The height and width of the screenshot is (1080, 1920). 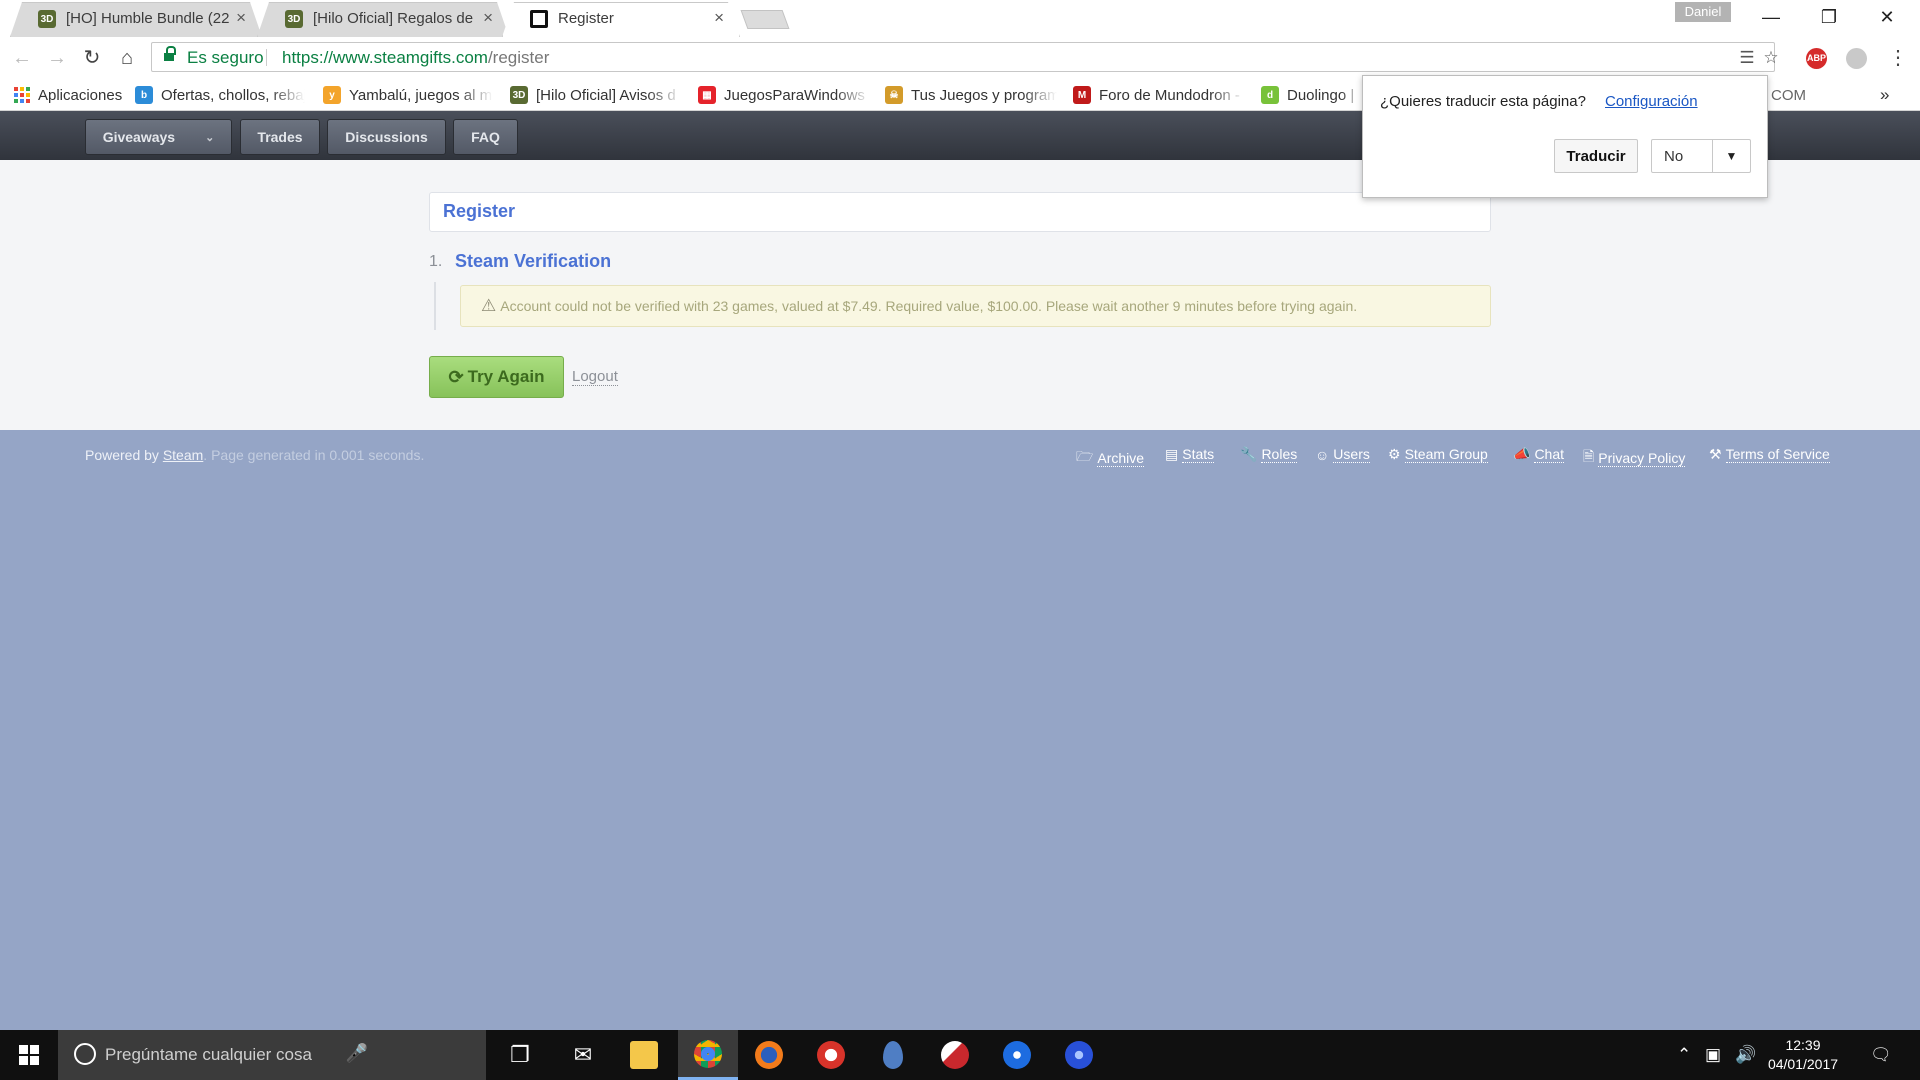 What do you see at coordinates (1703, 12) in the screenshot?
I see `profile-button: Daniel` at bounding box center [1703, 12].